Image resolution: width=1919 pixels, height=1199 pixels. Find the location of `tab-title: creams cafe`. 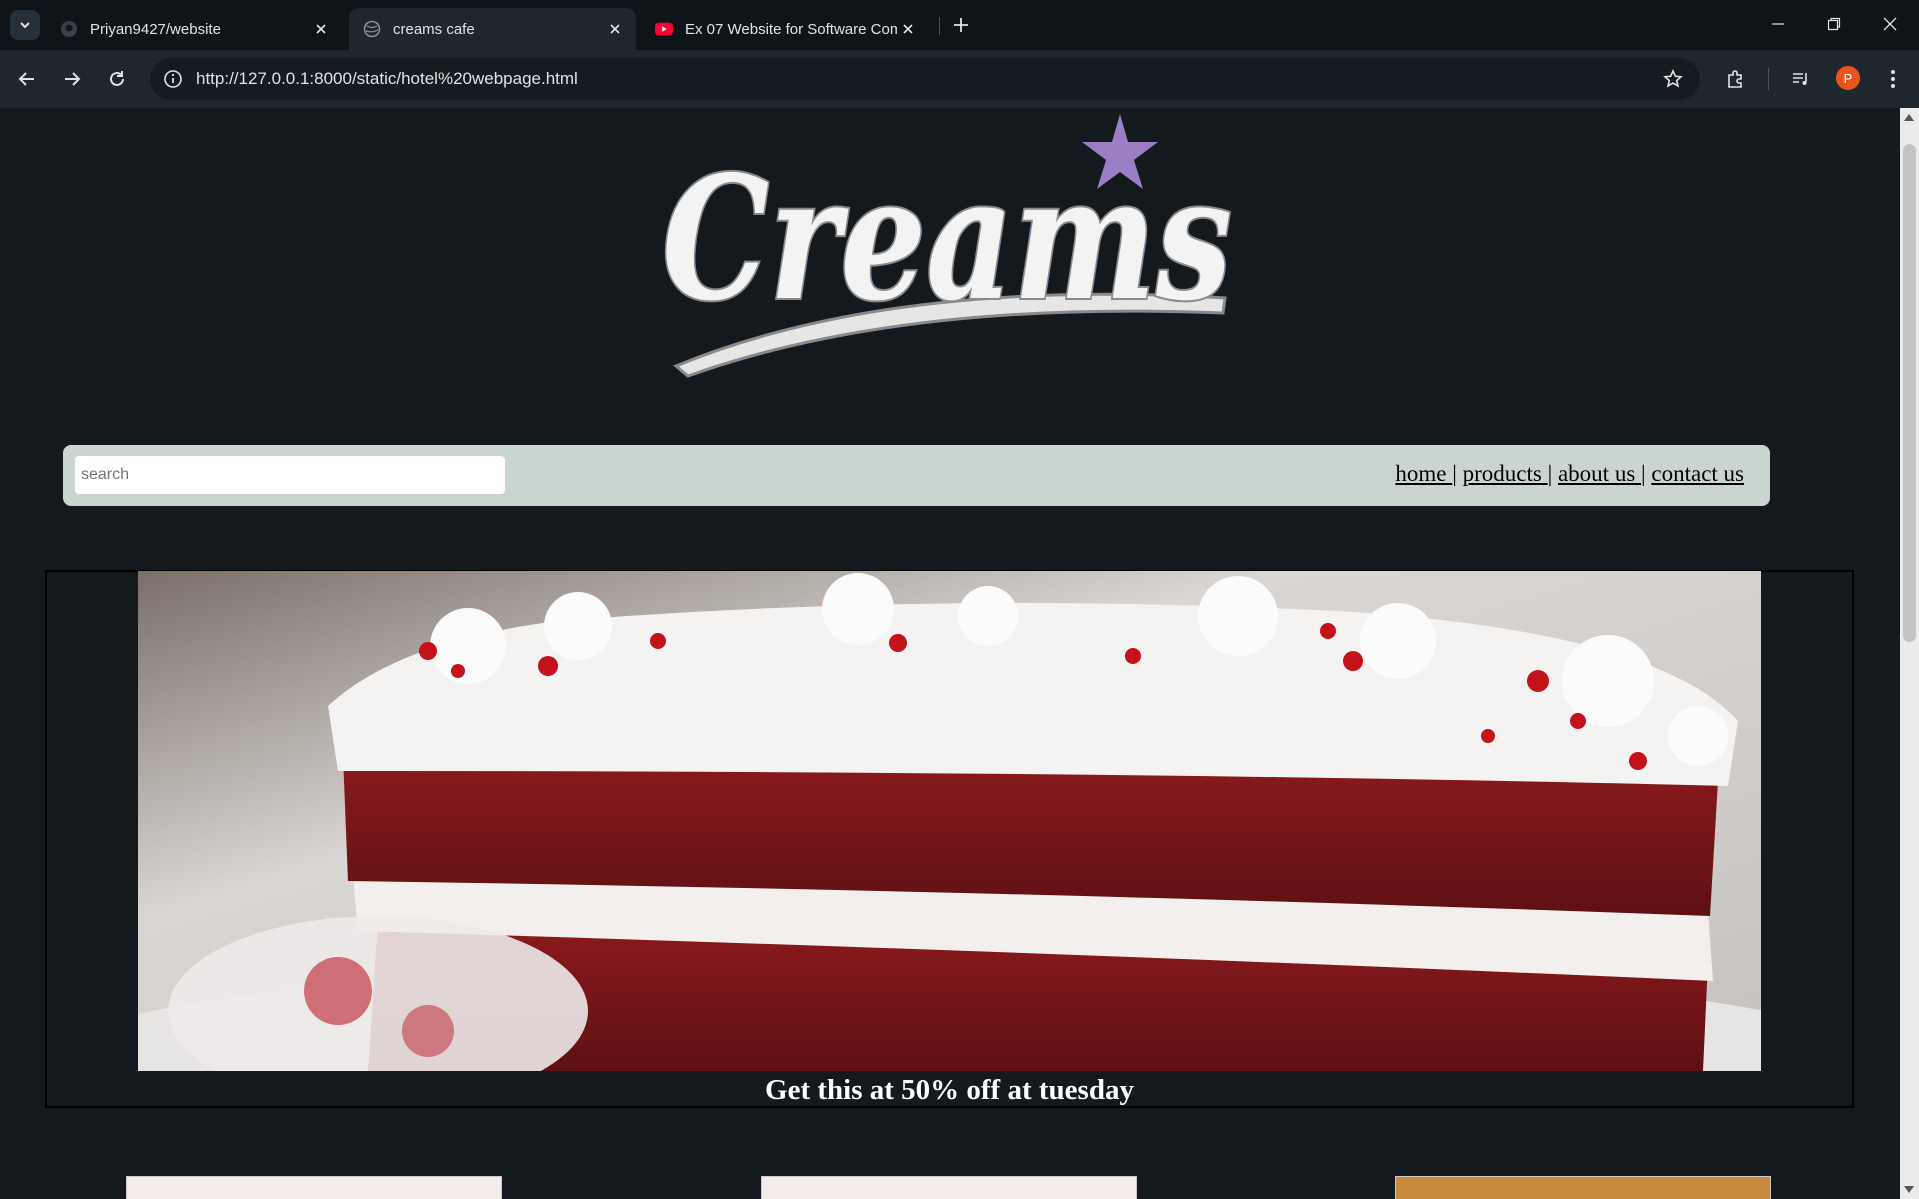

tab-title: creams cafe is located at coordinates (434, 29).